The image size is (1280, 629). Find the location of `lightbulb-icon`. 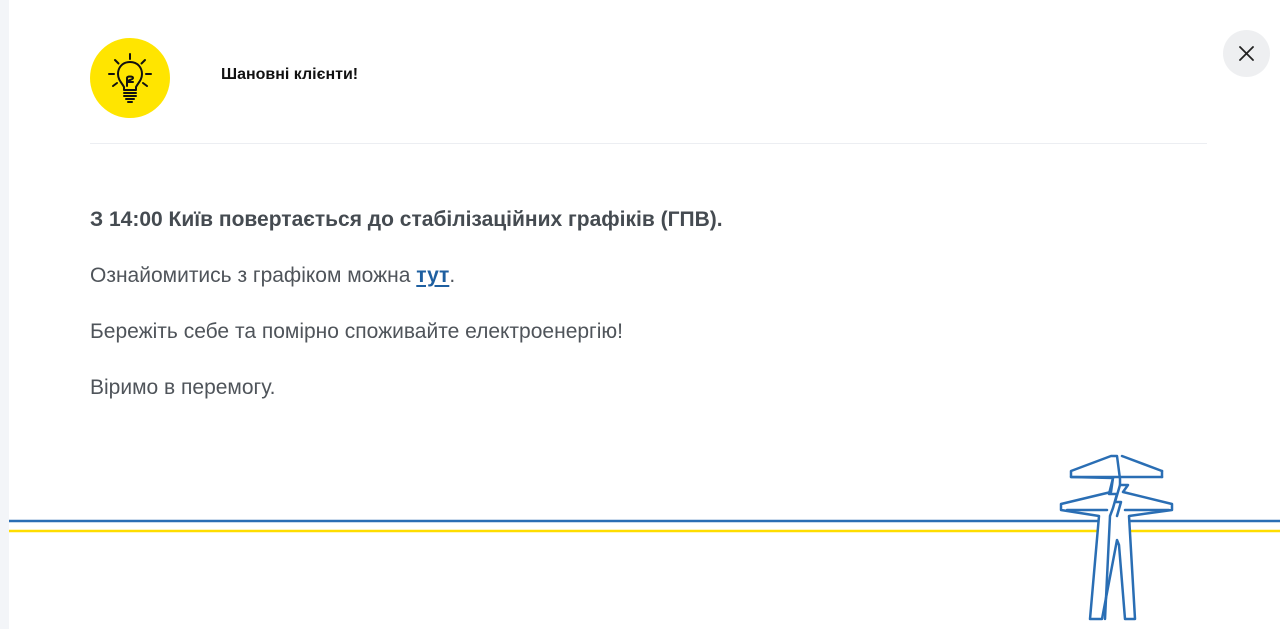

lightbulb-icon is located at coordinates (130, 78).